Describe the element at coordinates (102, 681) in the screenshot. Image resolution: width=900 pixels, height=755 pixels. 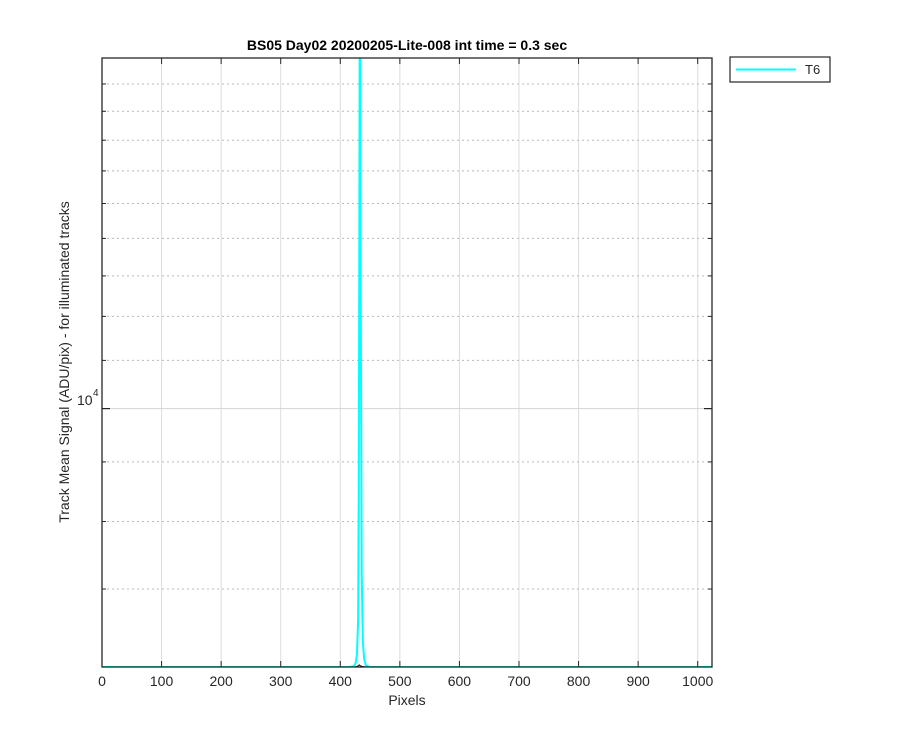
I see `x-tick-label: 0` at that location.